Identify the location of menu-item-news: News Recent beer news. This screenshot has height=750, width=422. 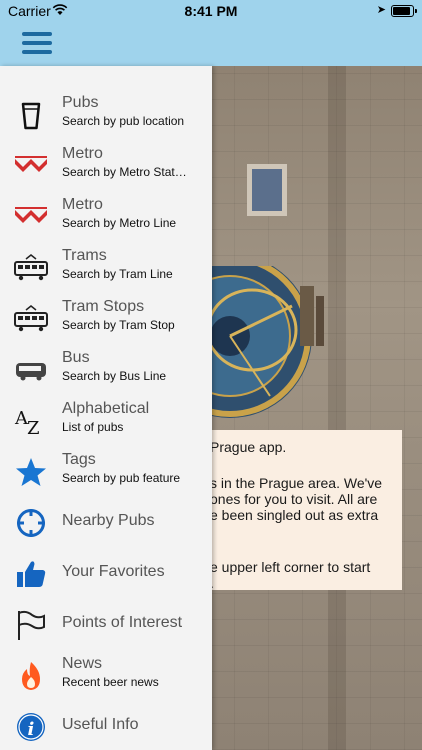
(106, 675).